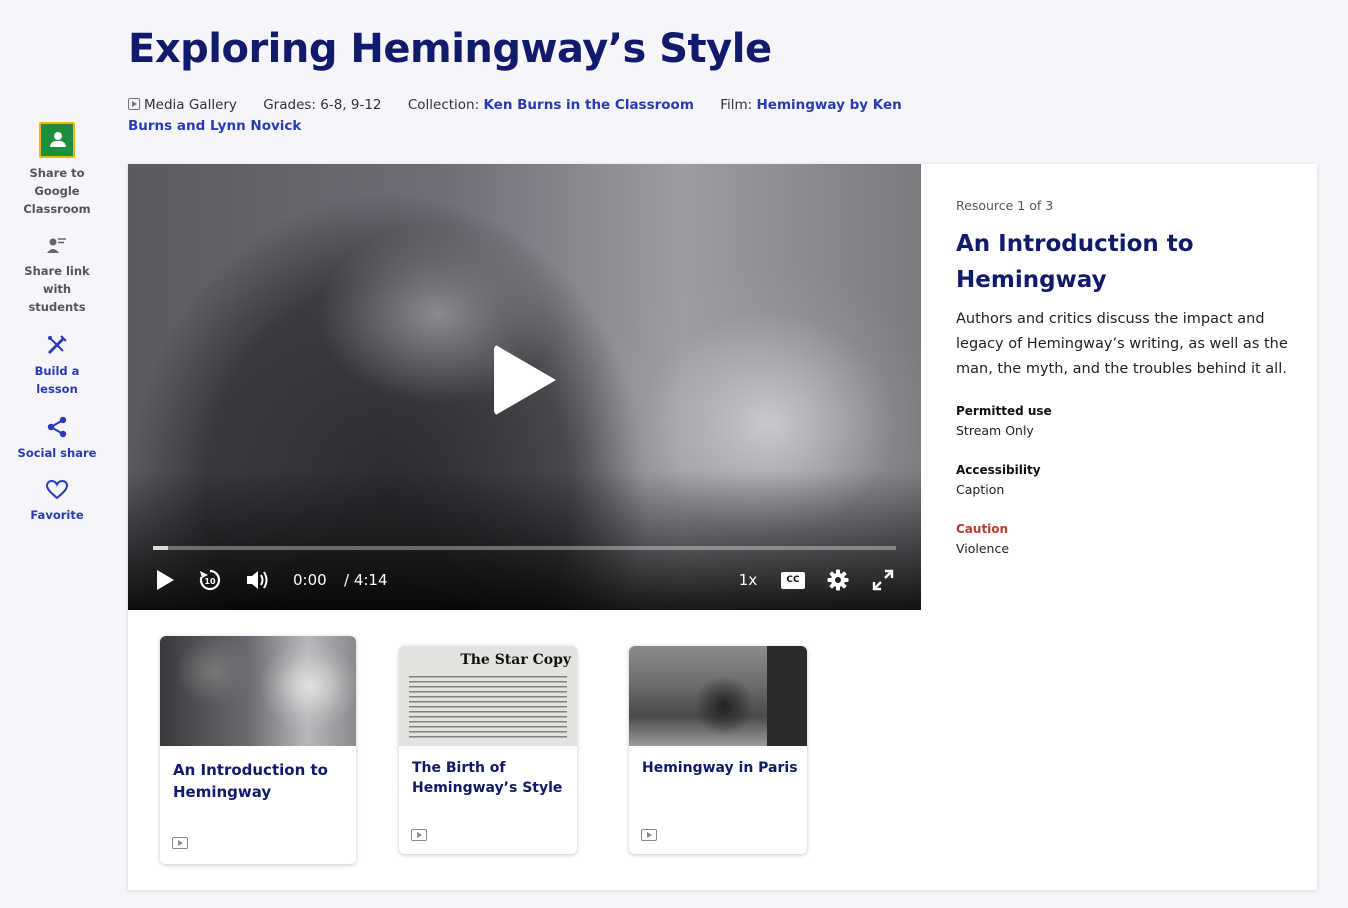  I want to click on share-google-classroom-button: Share to Google Classroom, so click(57, 170).